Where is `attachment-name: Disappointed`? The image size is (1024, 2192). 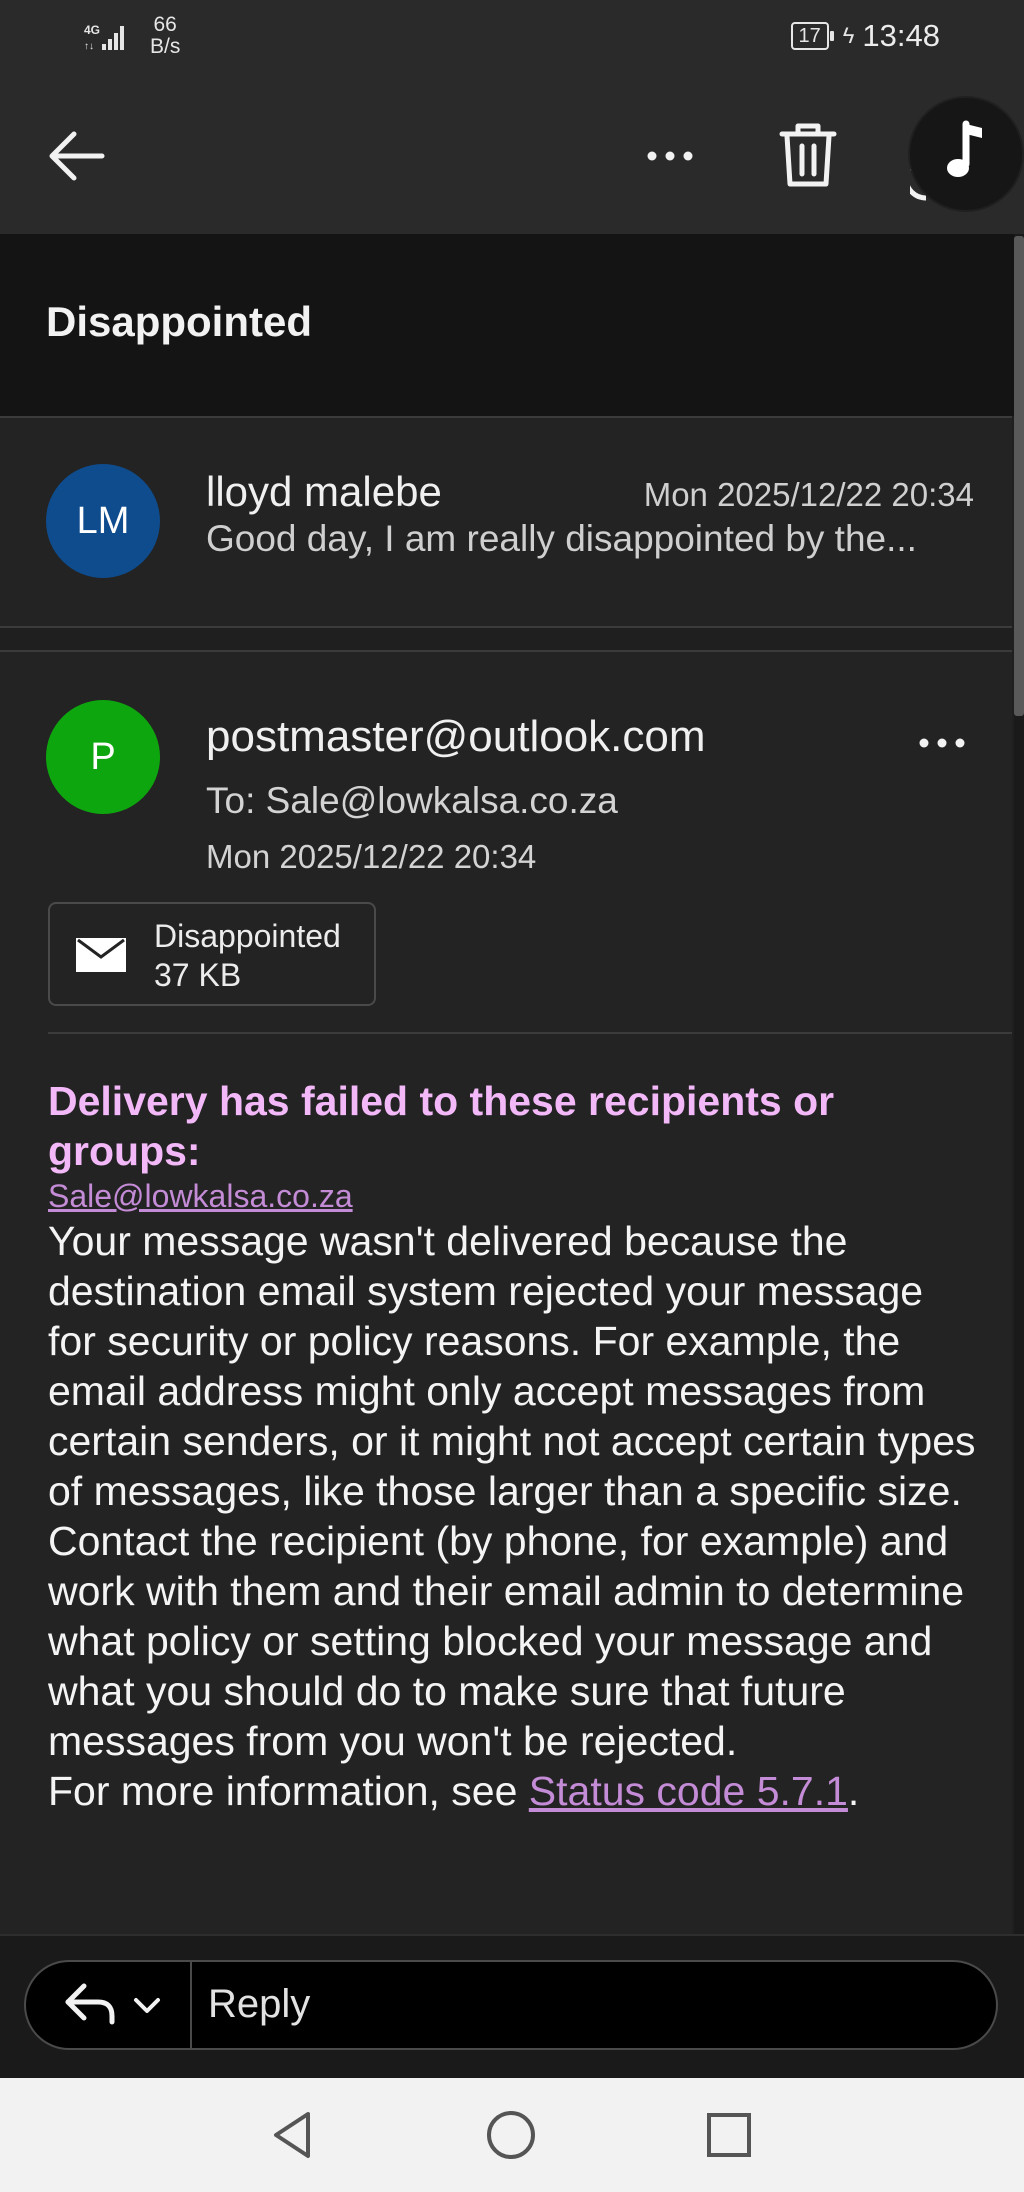 attachment-name: Disappointed is located at coordinates (247, 936).